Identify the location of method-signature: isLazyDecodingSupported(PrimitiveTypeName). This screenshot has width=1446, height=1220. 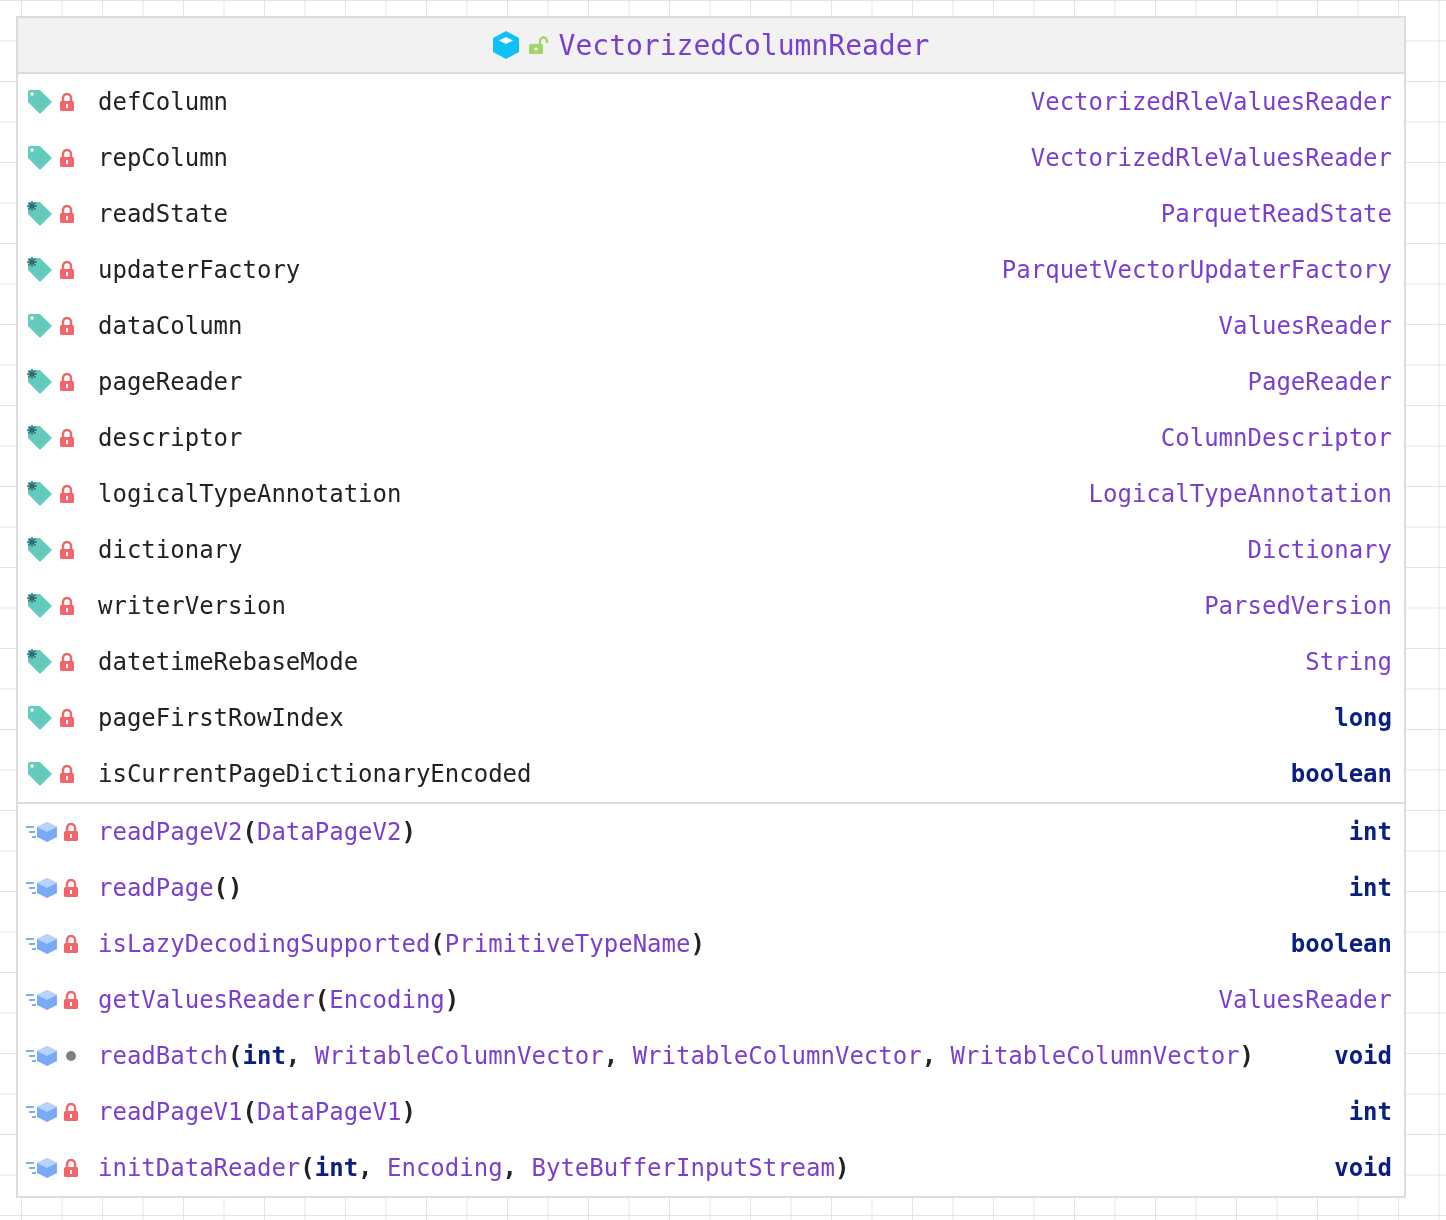
(401, 944).